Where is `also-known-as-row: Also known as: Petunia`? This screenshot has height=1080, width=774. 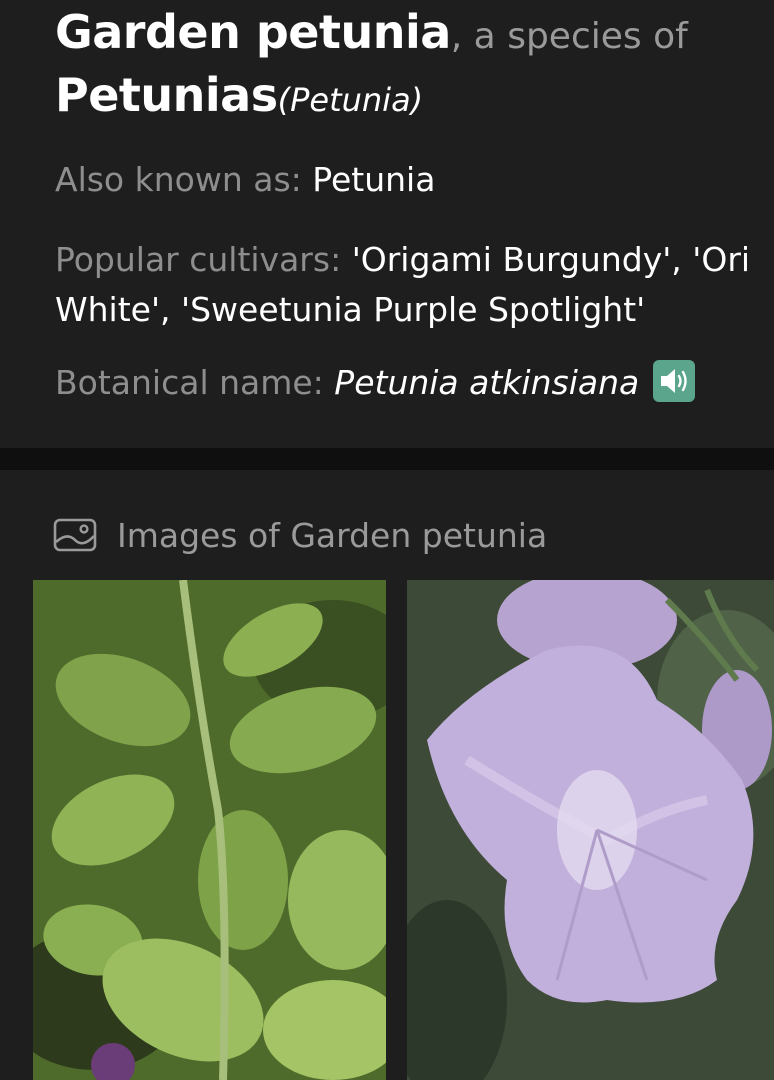 also-known-as-row: Also known as: Petunia is located at coordinates (245, 179).